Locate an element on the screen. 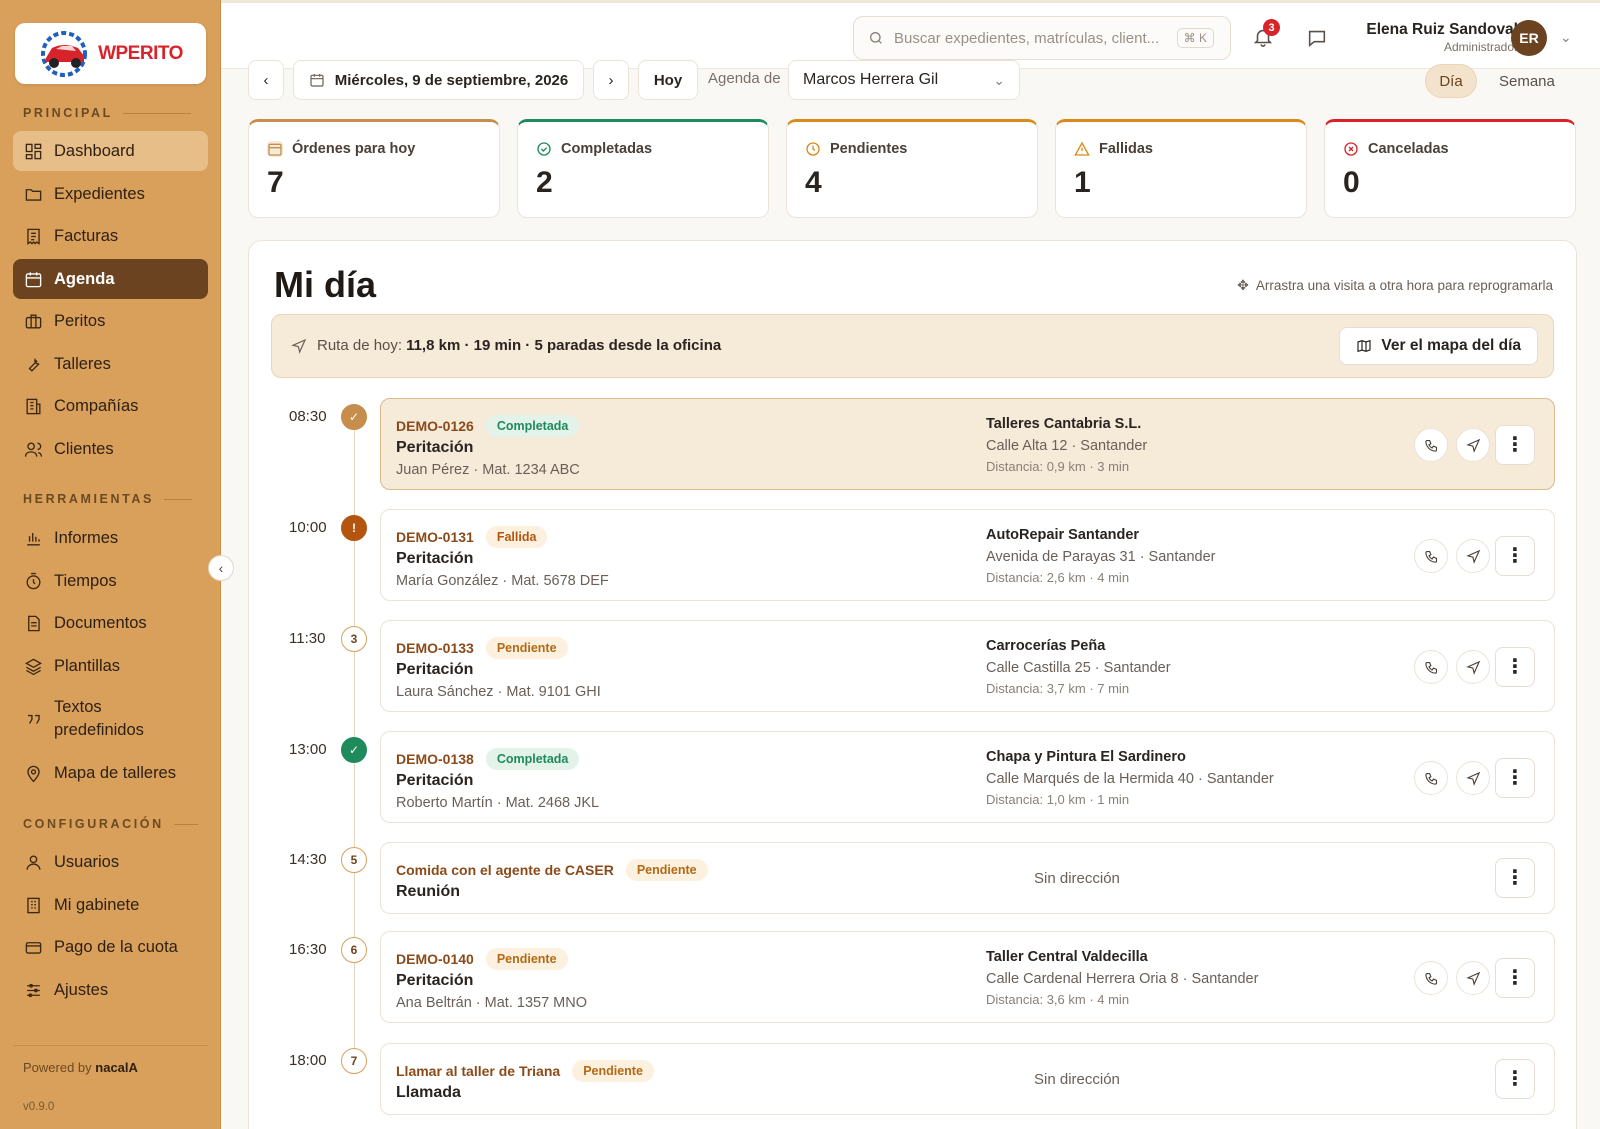  quote-icon is located at coordinates (33, 719).